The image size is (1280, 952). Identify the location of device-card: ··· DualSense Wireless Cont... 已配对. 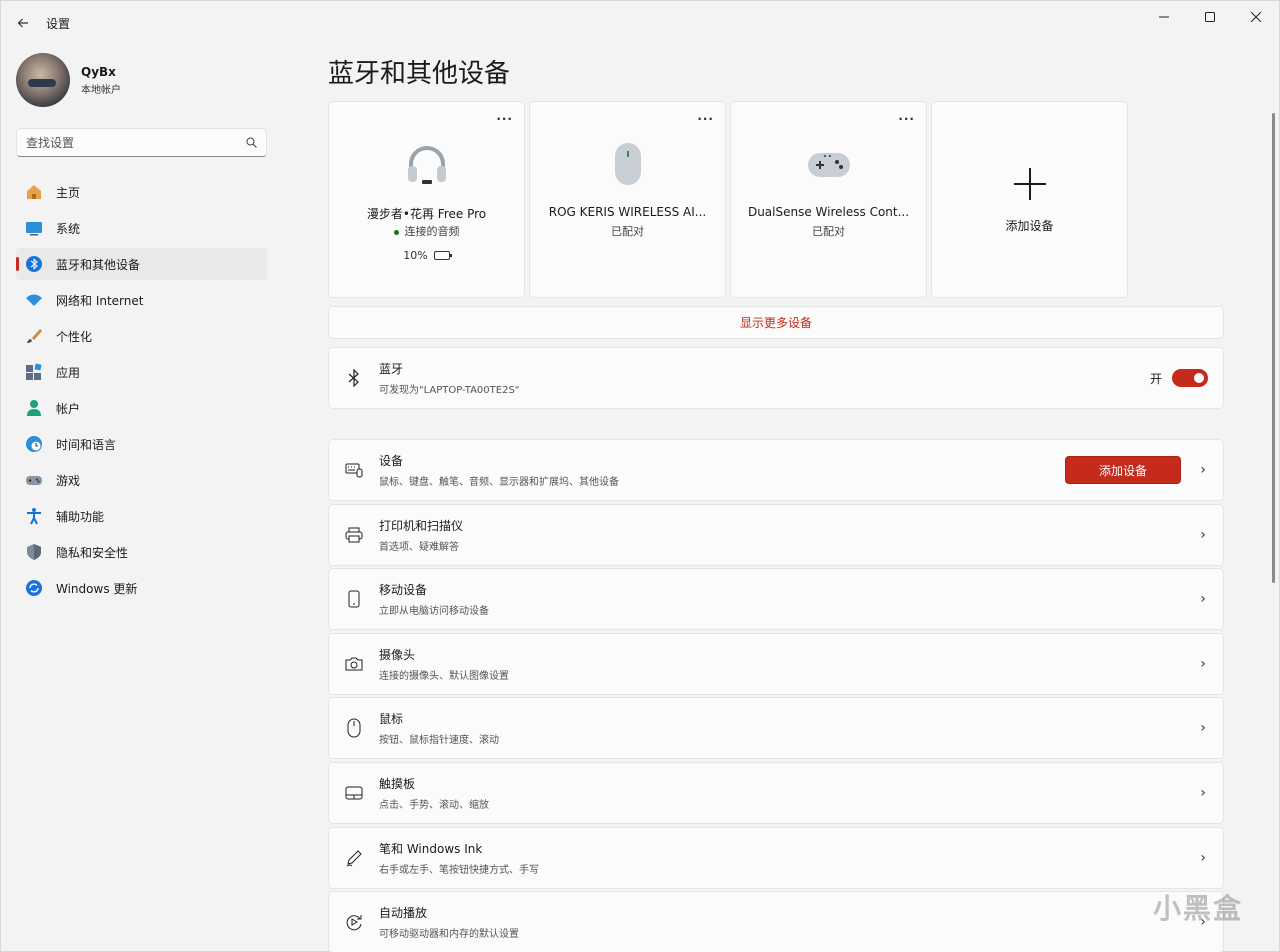
(828, 199).